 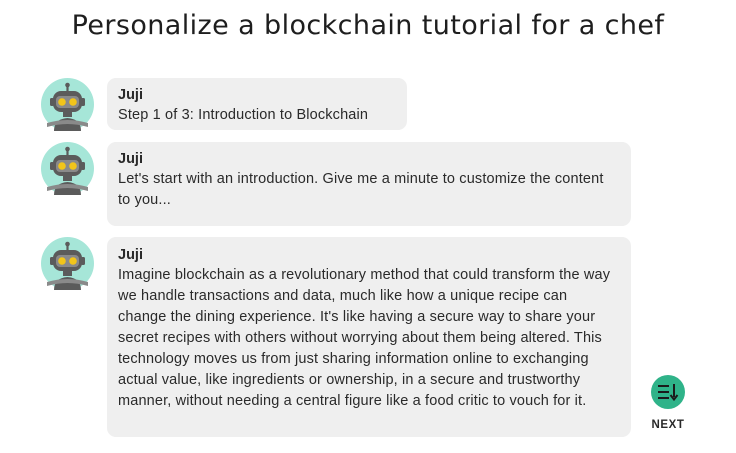 What do you see at coordinates (243, 115) in the screenshot?
I see `message-text: Step 1 of 3: Introduction to Blockchain` at bounding box center [243, 115].